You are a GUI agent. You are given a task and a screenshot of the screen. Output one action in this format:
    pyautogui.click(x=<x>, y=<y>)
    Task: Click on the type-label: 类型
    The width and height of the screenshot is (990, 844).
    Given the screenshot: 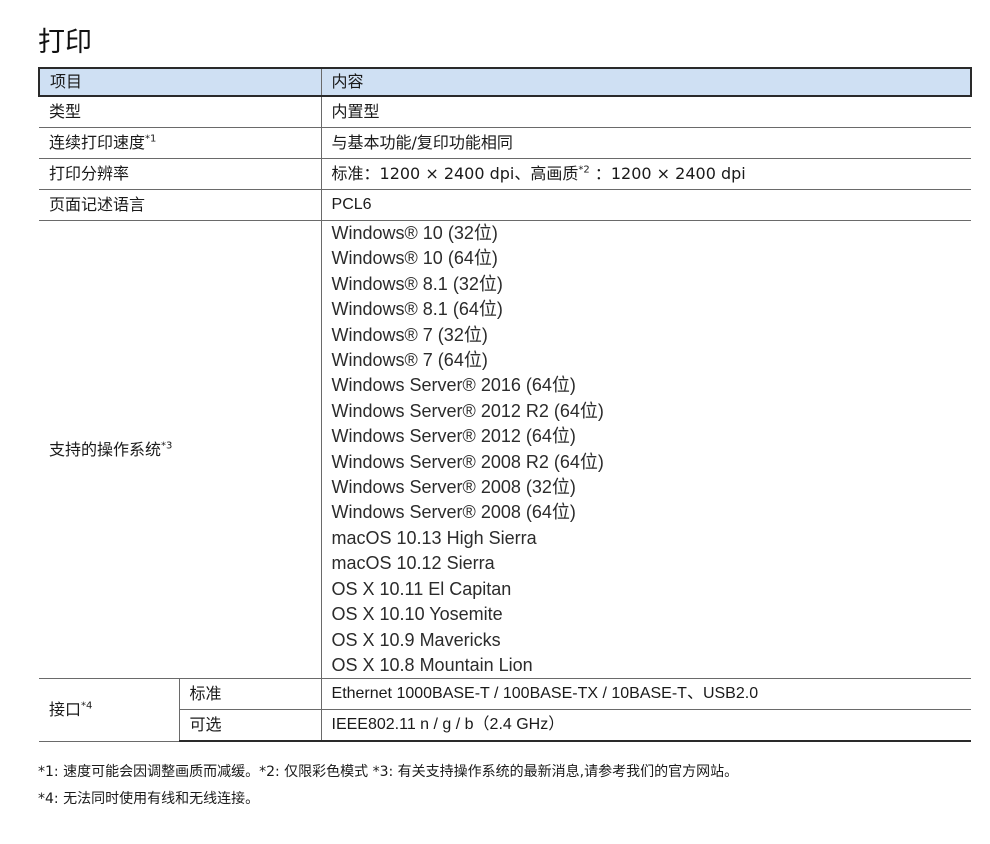 What is the action you would take?
    pyautogui.click(x=180, y=112)
    